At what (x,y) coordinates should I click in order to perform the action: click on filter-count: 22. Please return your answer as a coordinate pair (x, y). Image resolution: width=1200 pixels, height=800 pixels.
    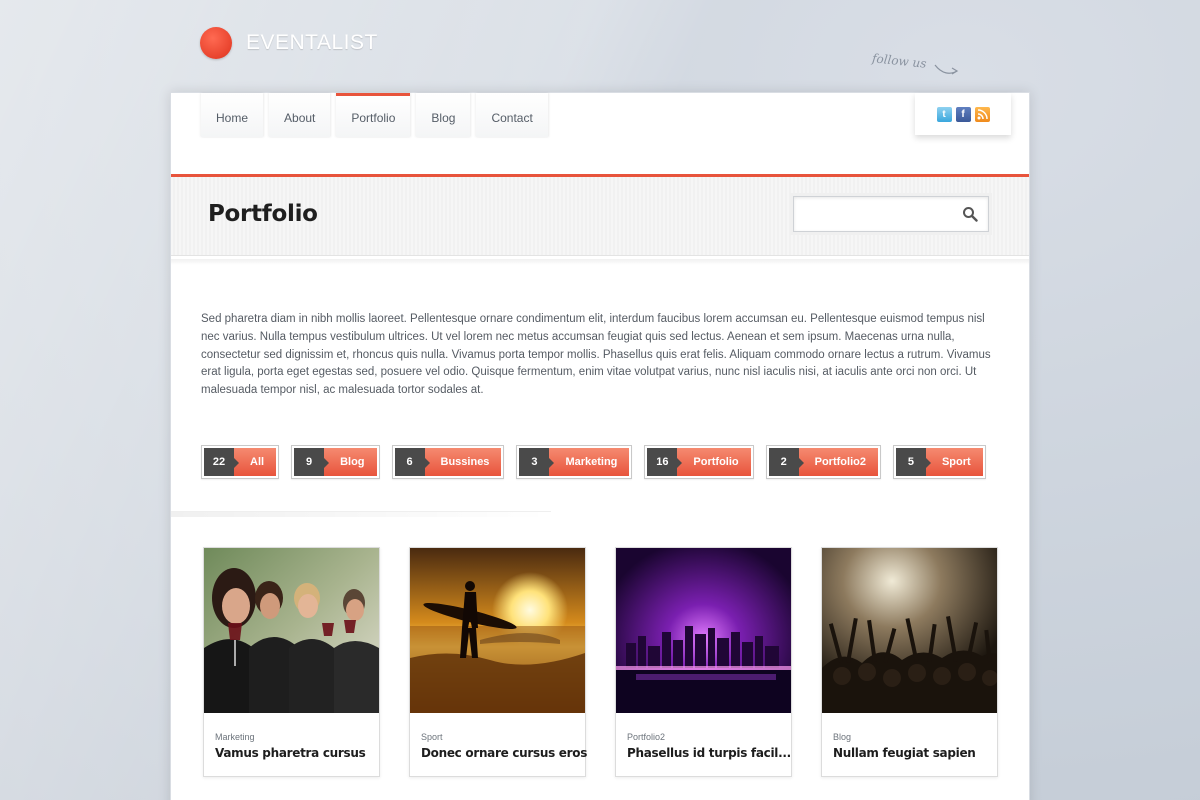
    Looking at the image, I should click on (219, 462).